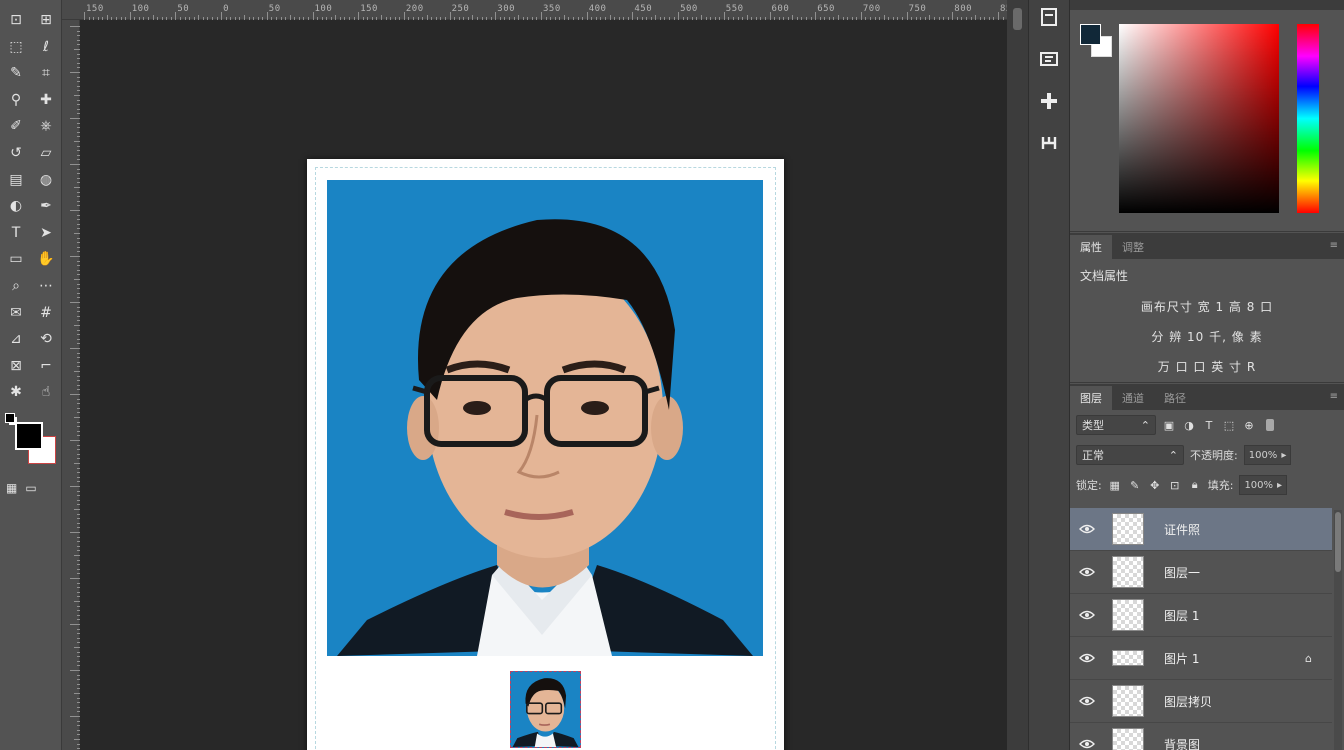  What do you see at coordinates (46, 180) in the screenshot?
I see `blur-tool-icon: ◍` at bounding box center [46, 180].